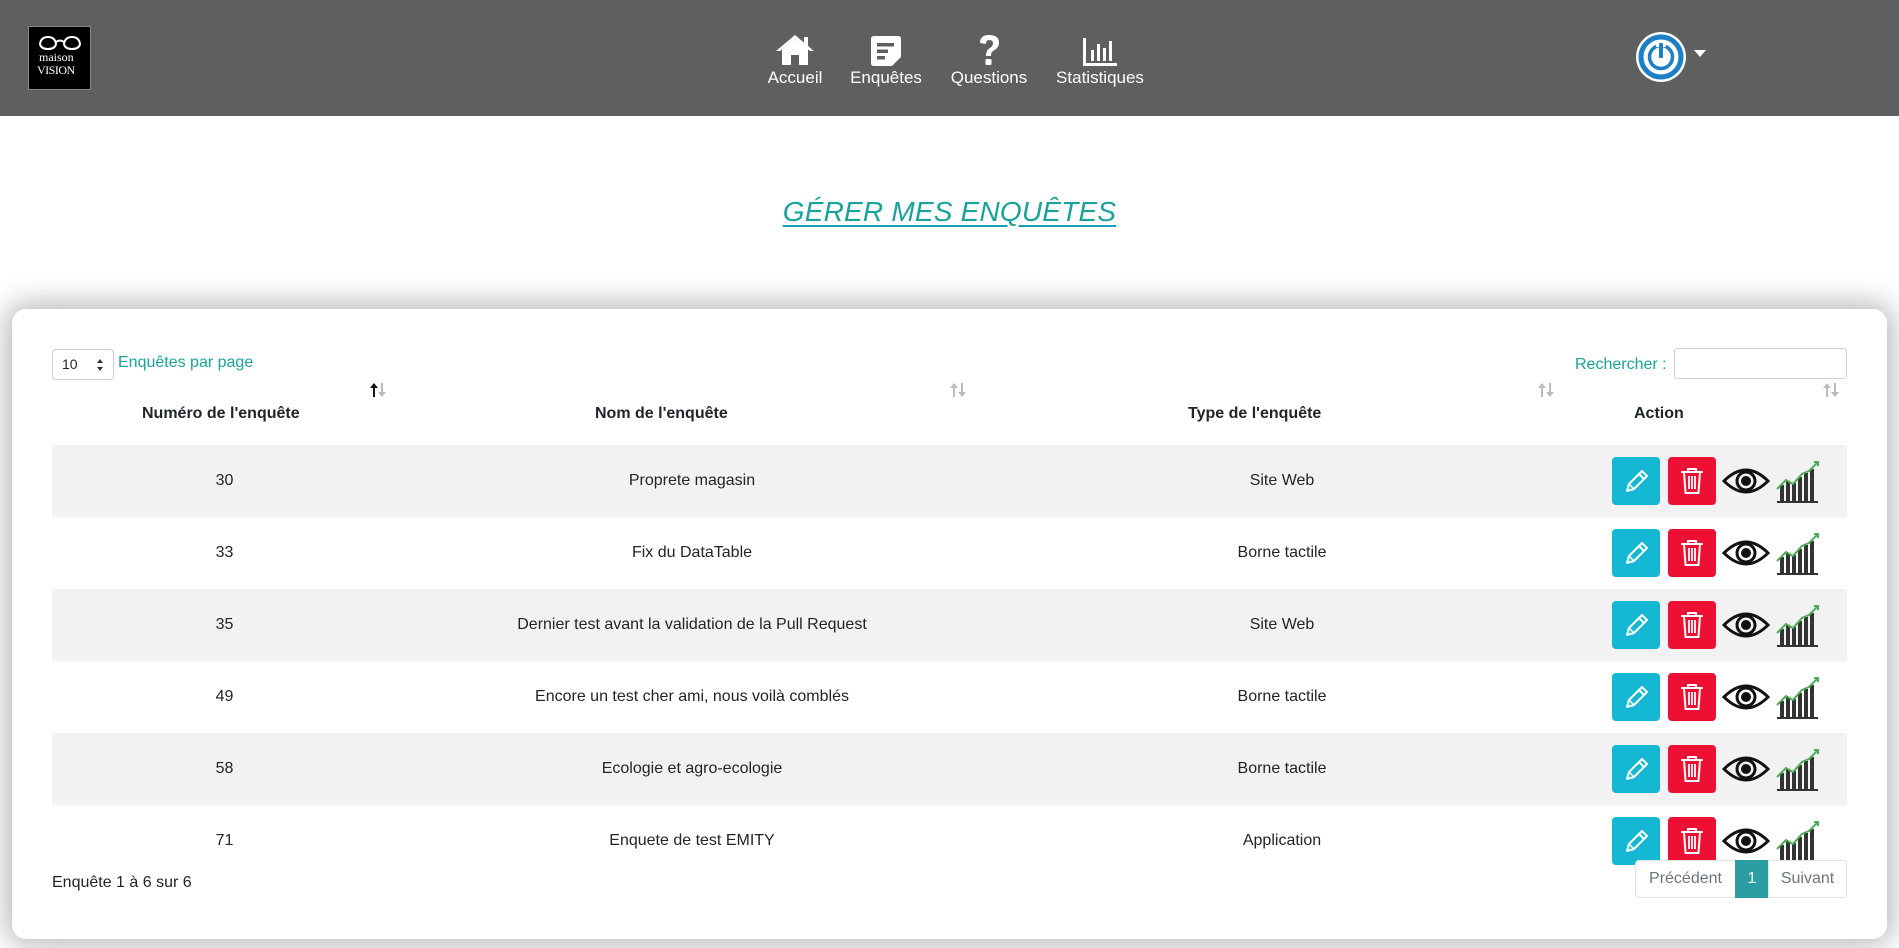  I want to click on nav-statistiques: Statistiques, so click(1100, 58).